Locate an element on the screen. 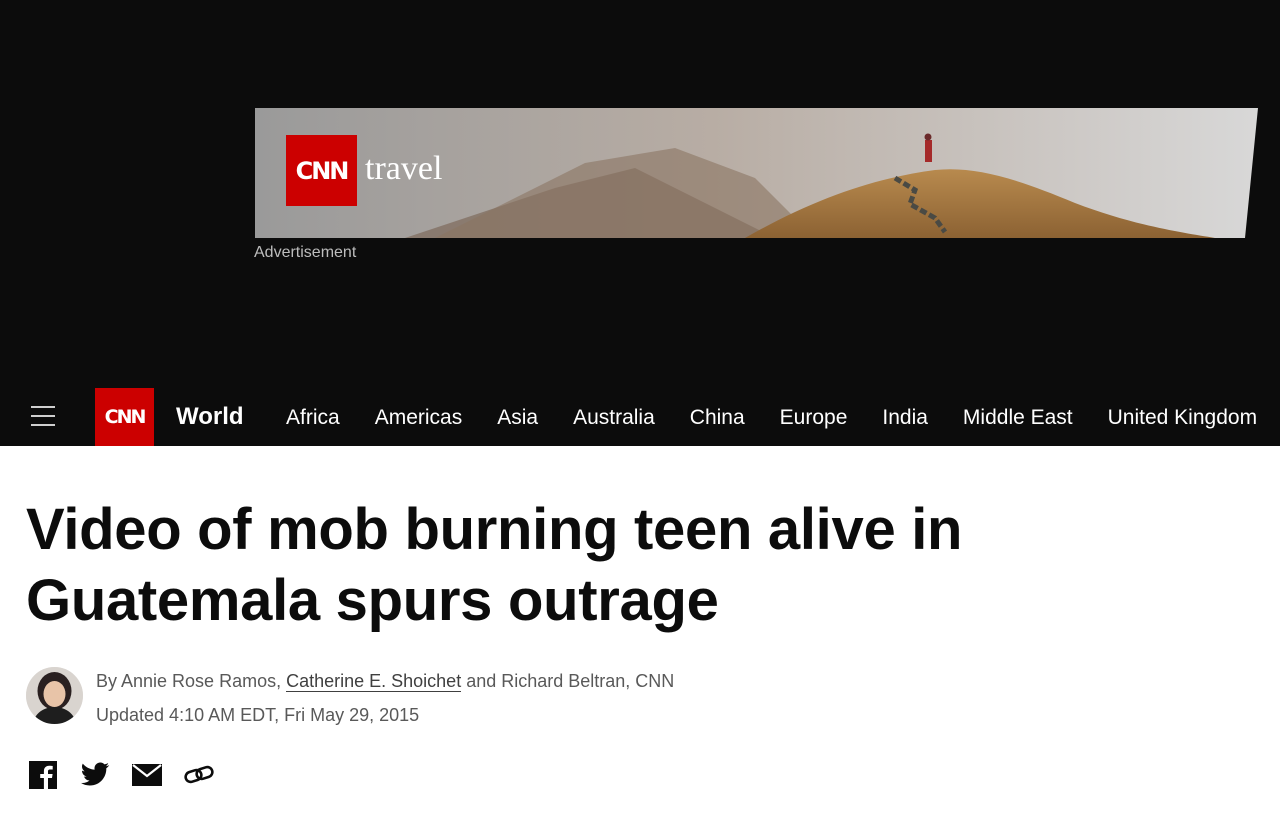 This screenshot has height=816, width=1280. ad-cnn-logo: CNN is located at coordinates (321, 170).